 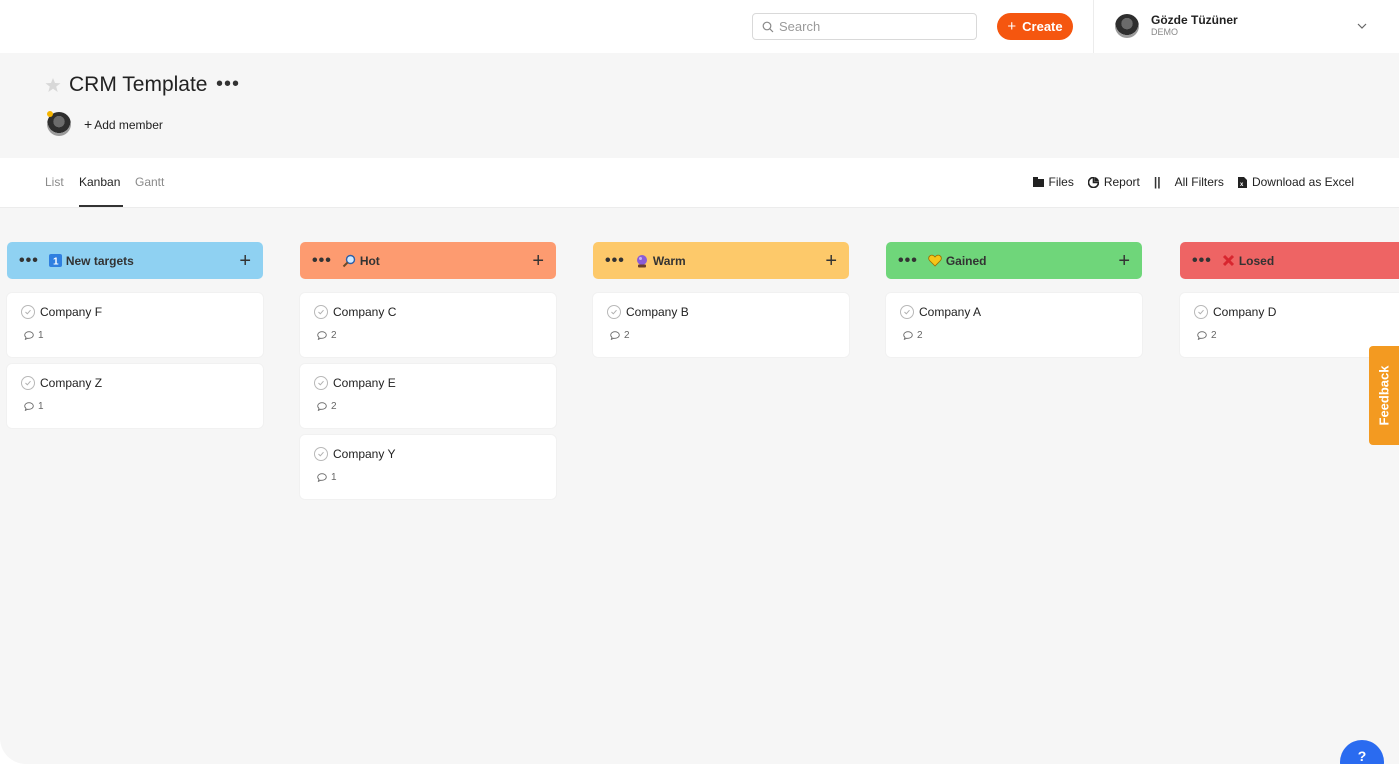 I want to click on column-title: New targets, so click(x=99, y=260).